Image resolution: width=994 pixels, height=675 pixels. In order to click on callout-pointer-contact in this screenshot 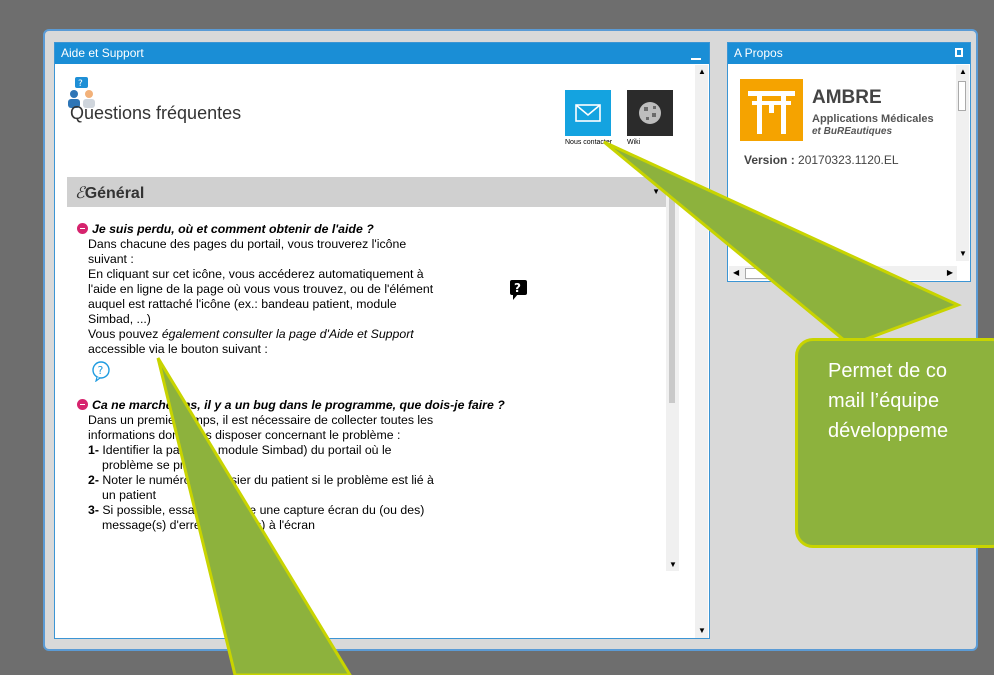, I will do `click(782, 243)`.